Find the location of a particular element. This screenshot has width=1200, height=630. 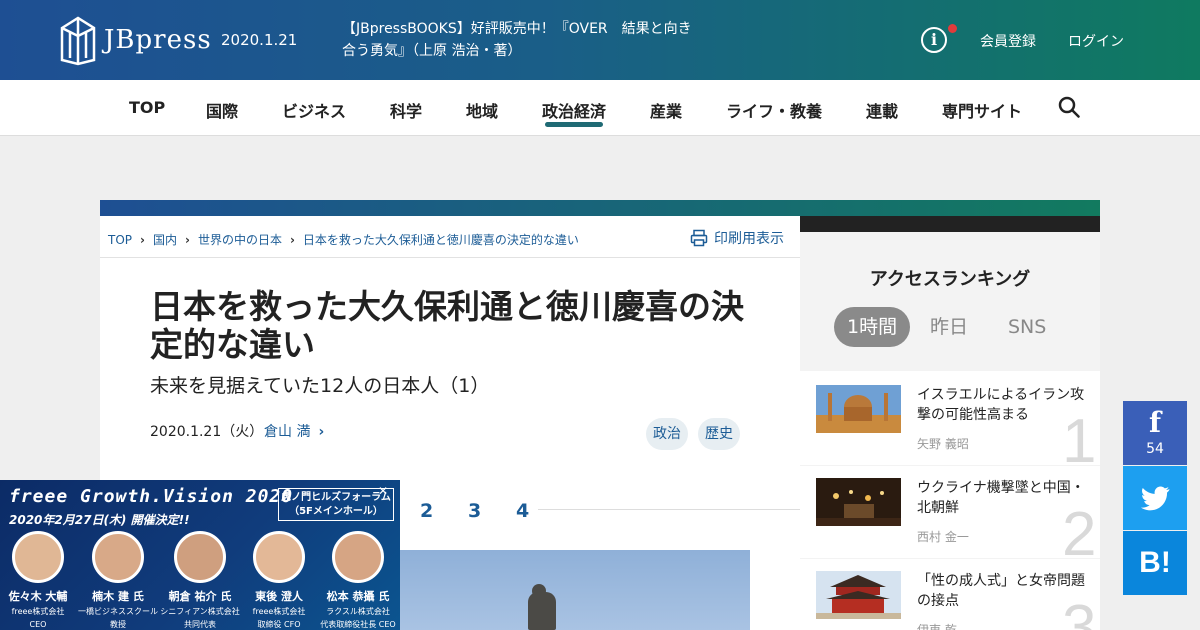

facebook-share-button: f 54 is located at coordinates (1155, 433).